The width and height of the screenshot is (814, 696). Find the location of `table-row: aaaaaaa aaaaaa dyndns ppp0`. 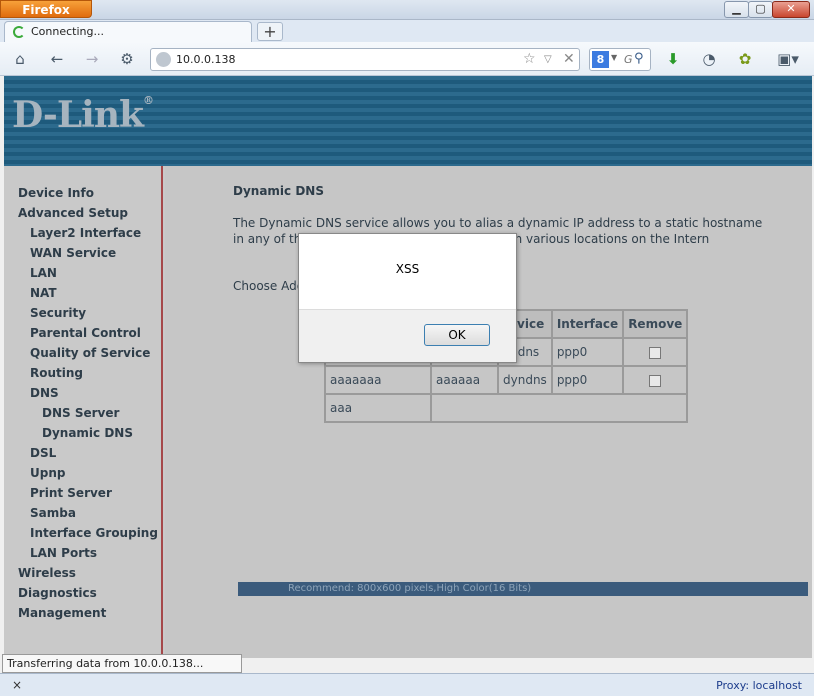

table-row: aaaaaaa aaaaaa dyndns ppp0 is located at coordinates (506, 380).